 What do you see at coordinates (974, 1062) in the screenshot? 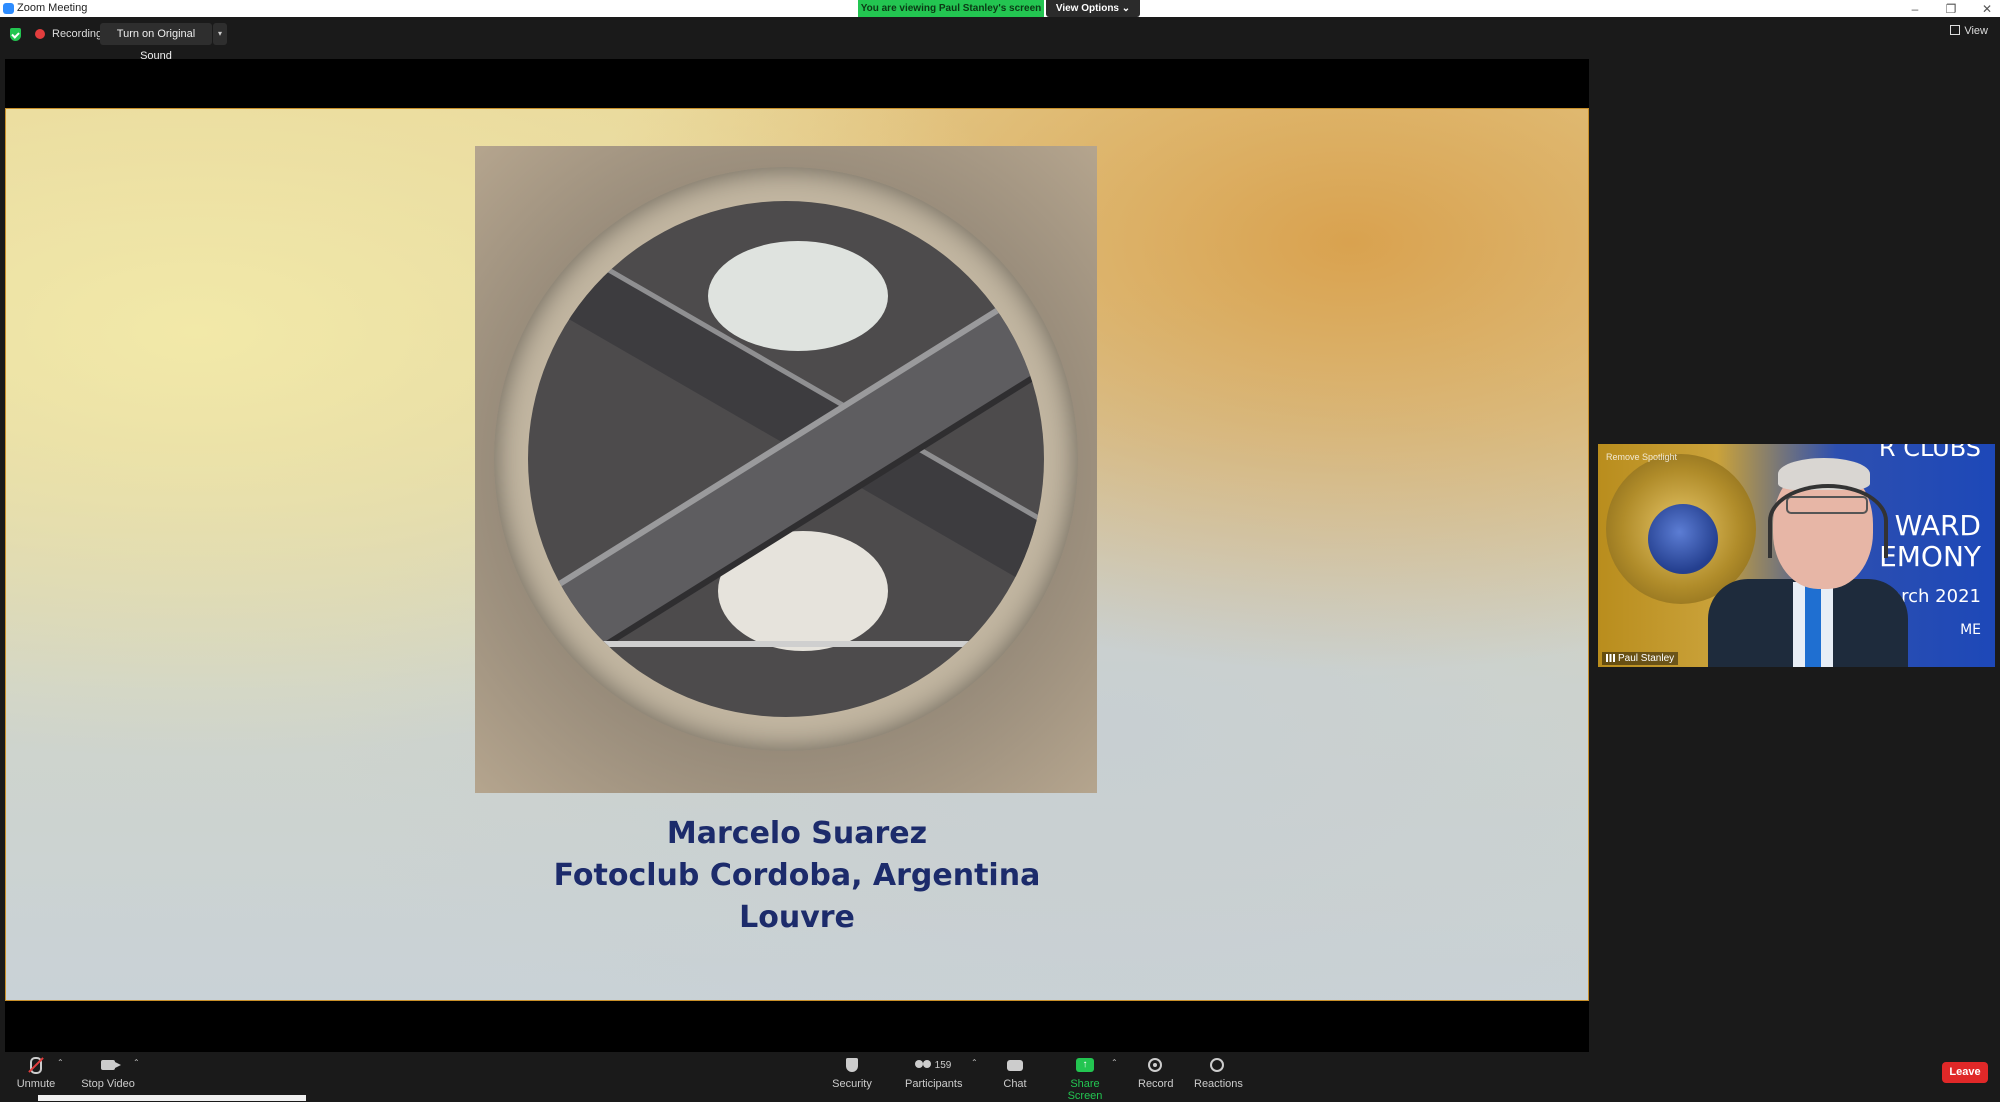
I see `participants-options-caret: ⌃` at bounding box center [974, 1062].